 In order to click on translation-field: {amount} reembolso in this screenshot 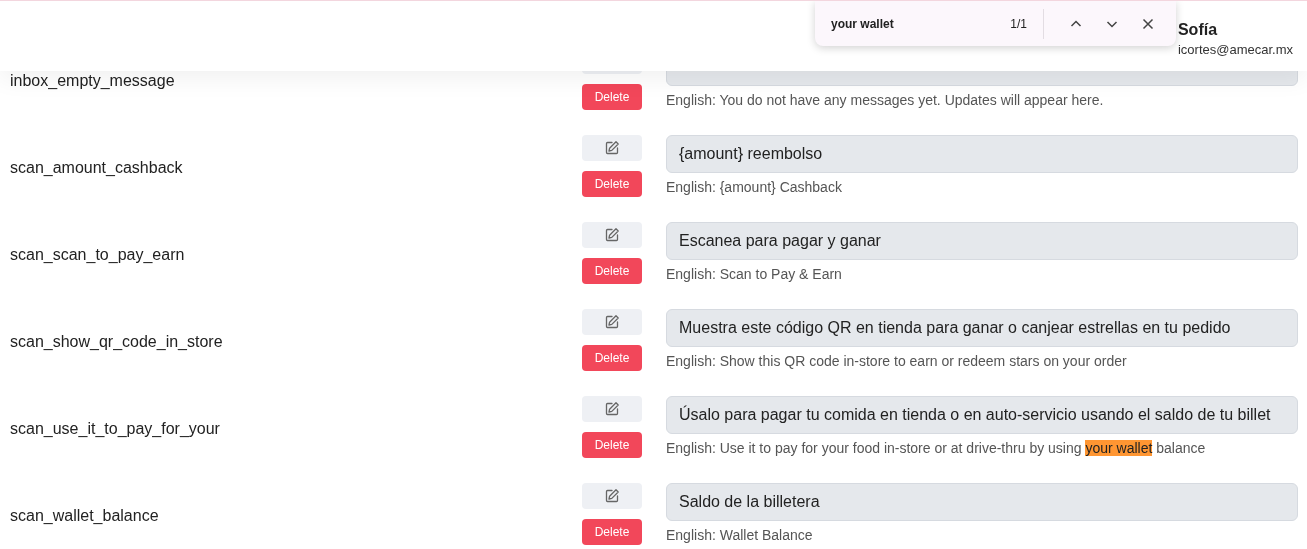, I will do `click(982, 154)`.